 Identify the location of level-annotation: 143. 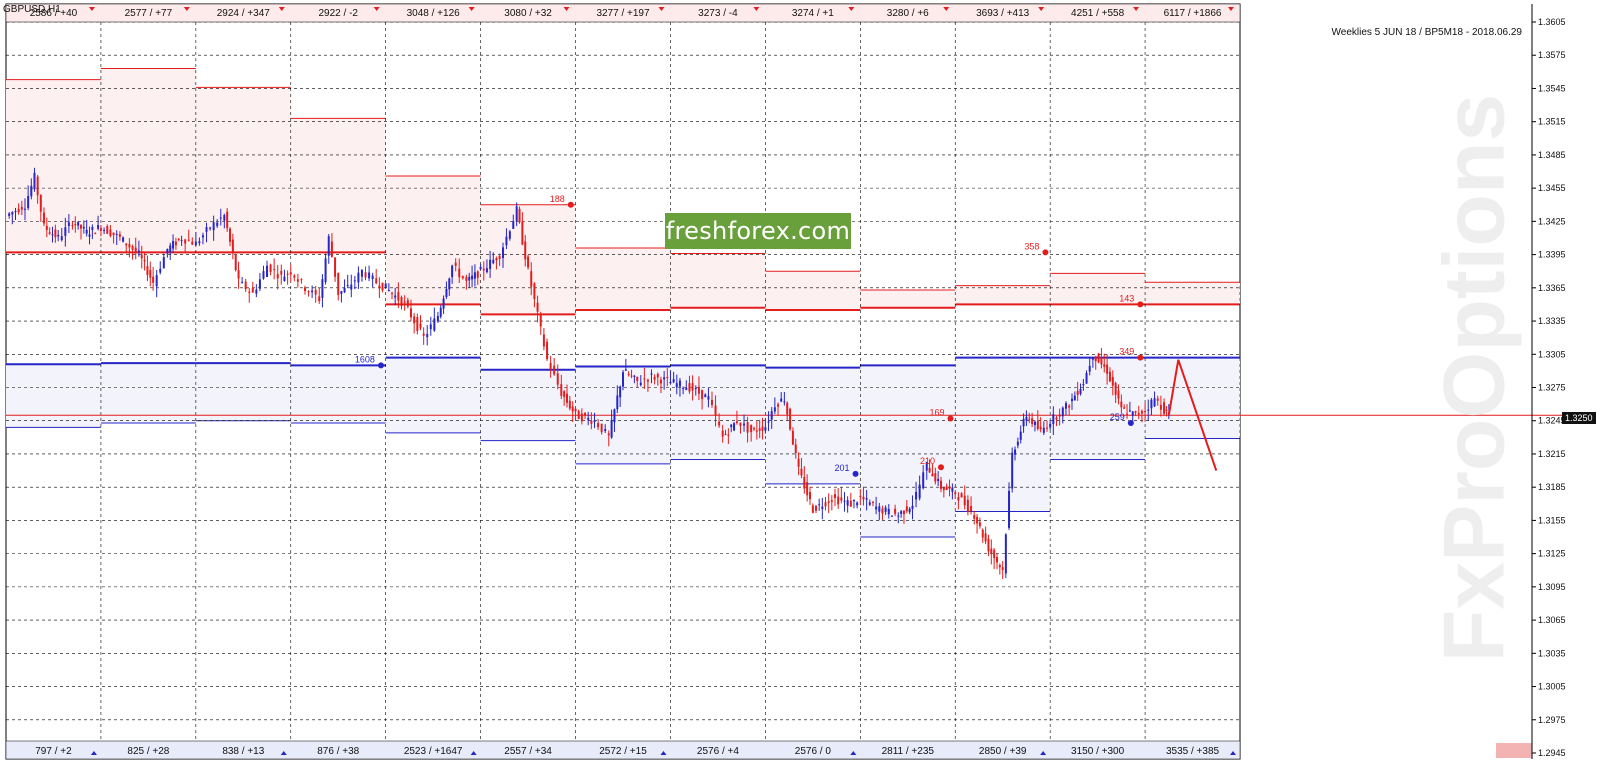
(1126, 298).